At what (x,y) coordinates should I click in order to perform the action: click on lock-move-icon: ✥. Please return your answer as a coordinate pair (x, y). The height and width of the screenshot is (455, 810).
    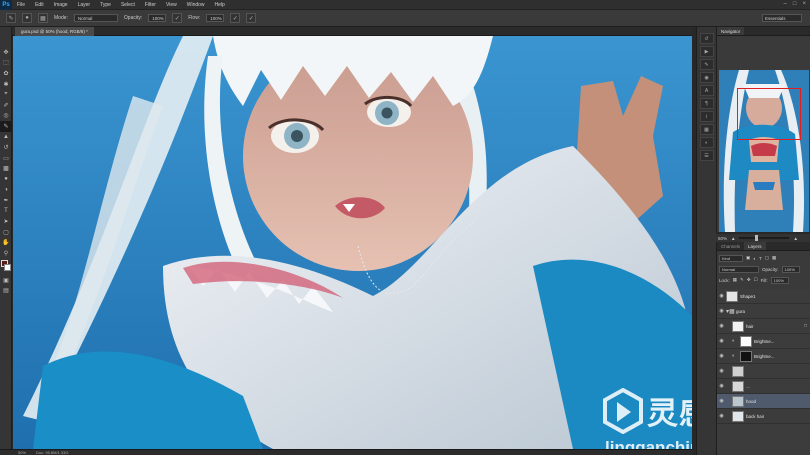
    Looking at the image, I should click on (749, 280).